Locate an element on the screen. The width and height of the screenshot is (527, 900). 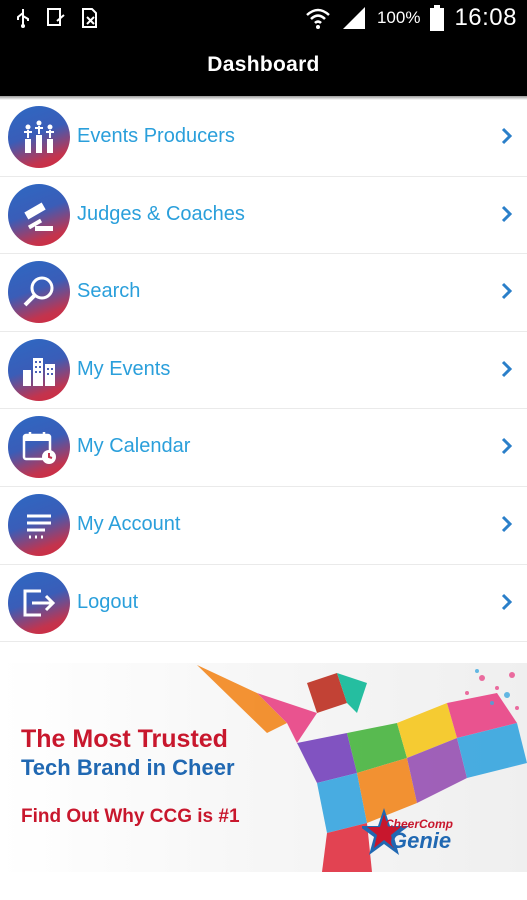
buildings-icon is located at coordinates (39, 369).